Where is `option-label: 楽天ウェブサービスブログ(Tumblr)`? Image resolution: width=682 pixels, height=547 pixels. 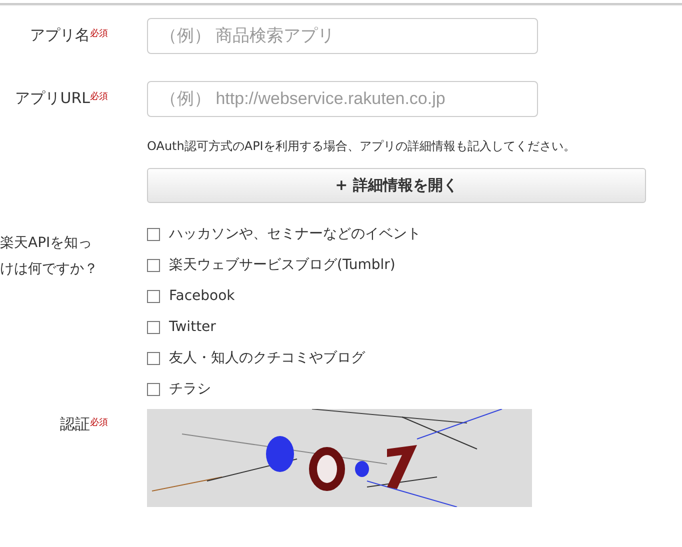 option-label: 楽天ウェブサービスブログ(Tumblr) is located at coordinates (282, 265).